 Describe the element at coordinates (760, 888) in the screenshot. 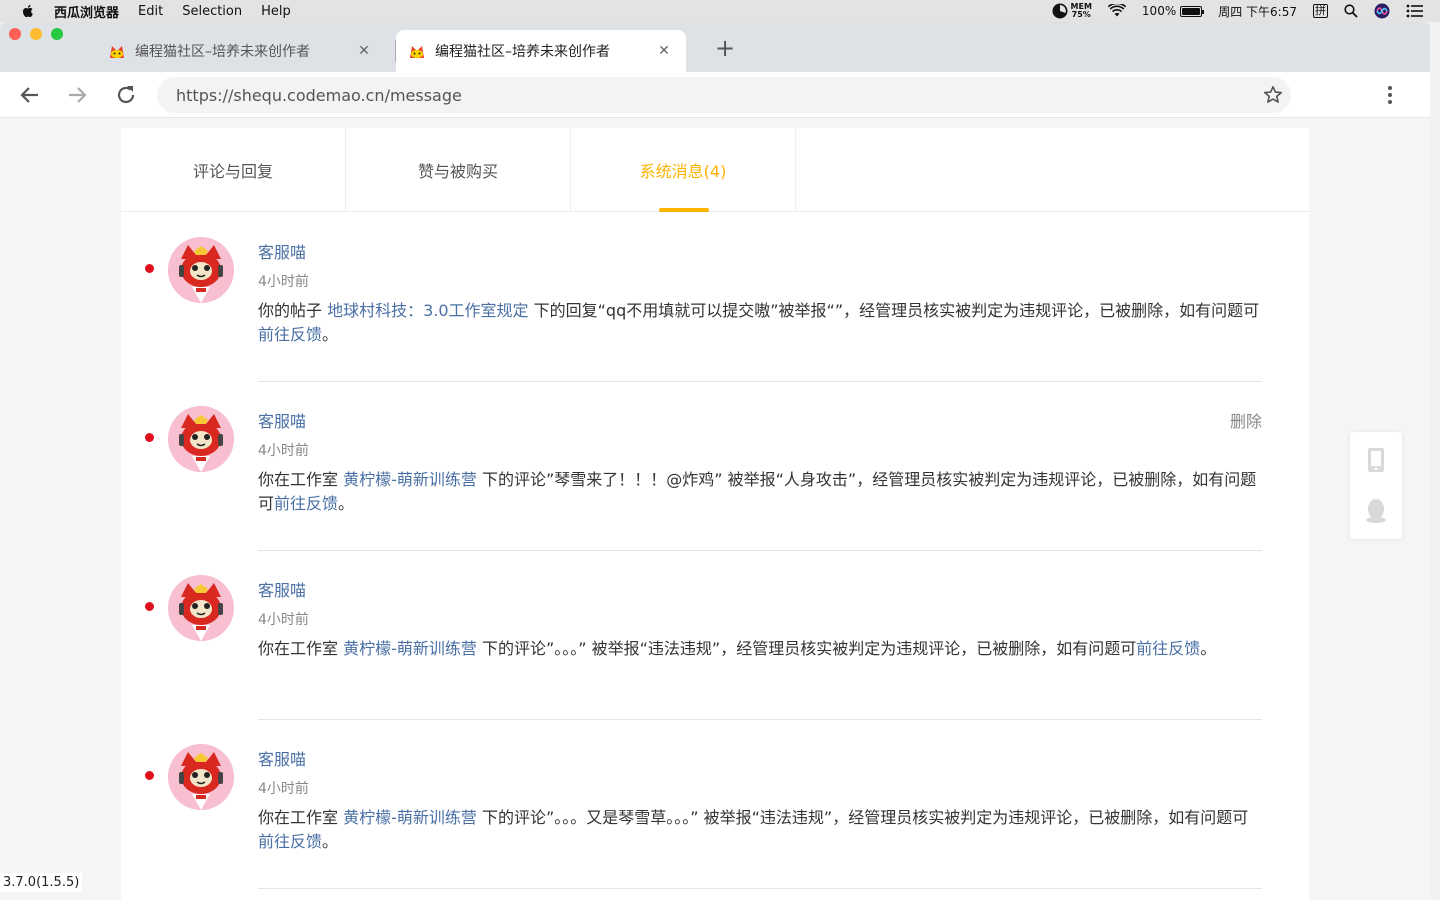

I see `message-divider` at that location.